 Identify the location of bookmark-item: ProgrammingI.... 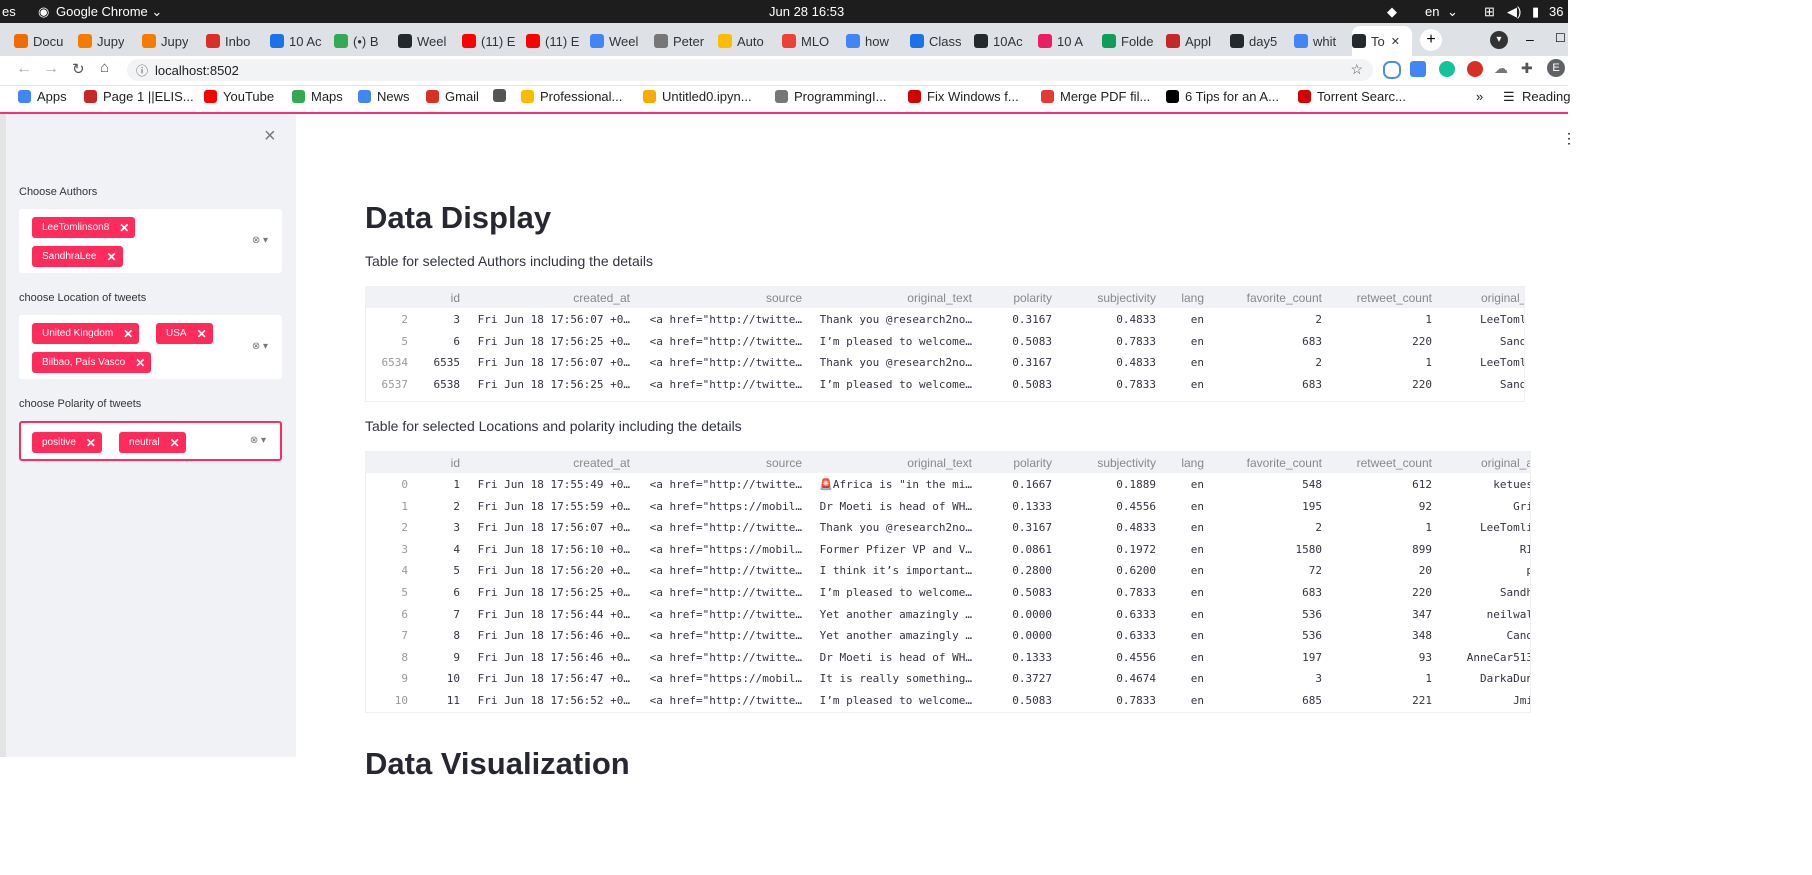
(830, 96).